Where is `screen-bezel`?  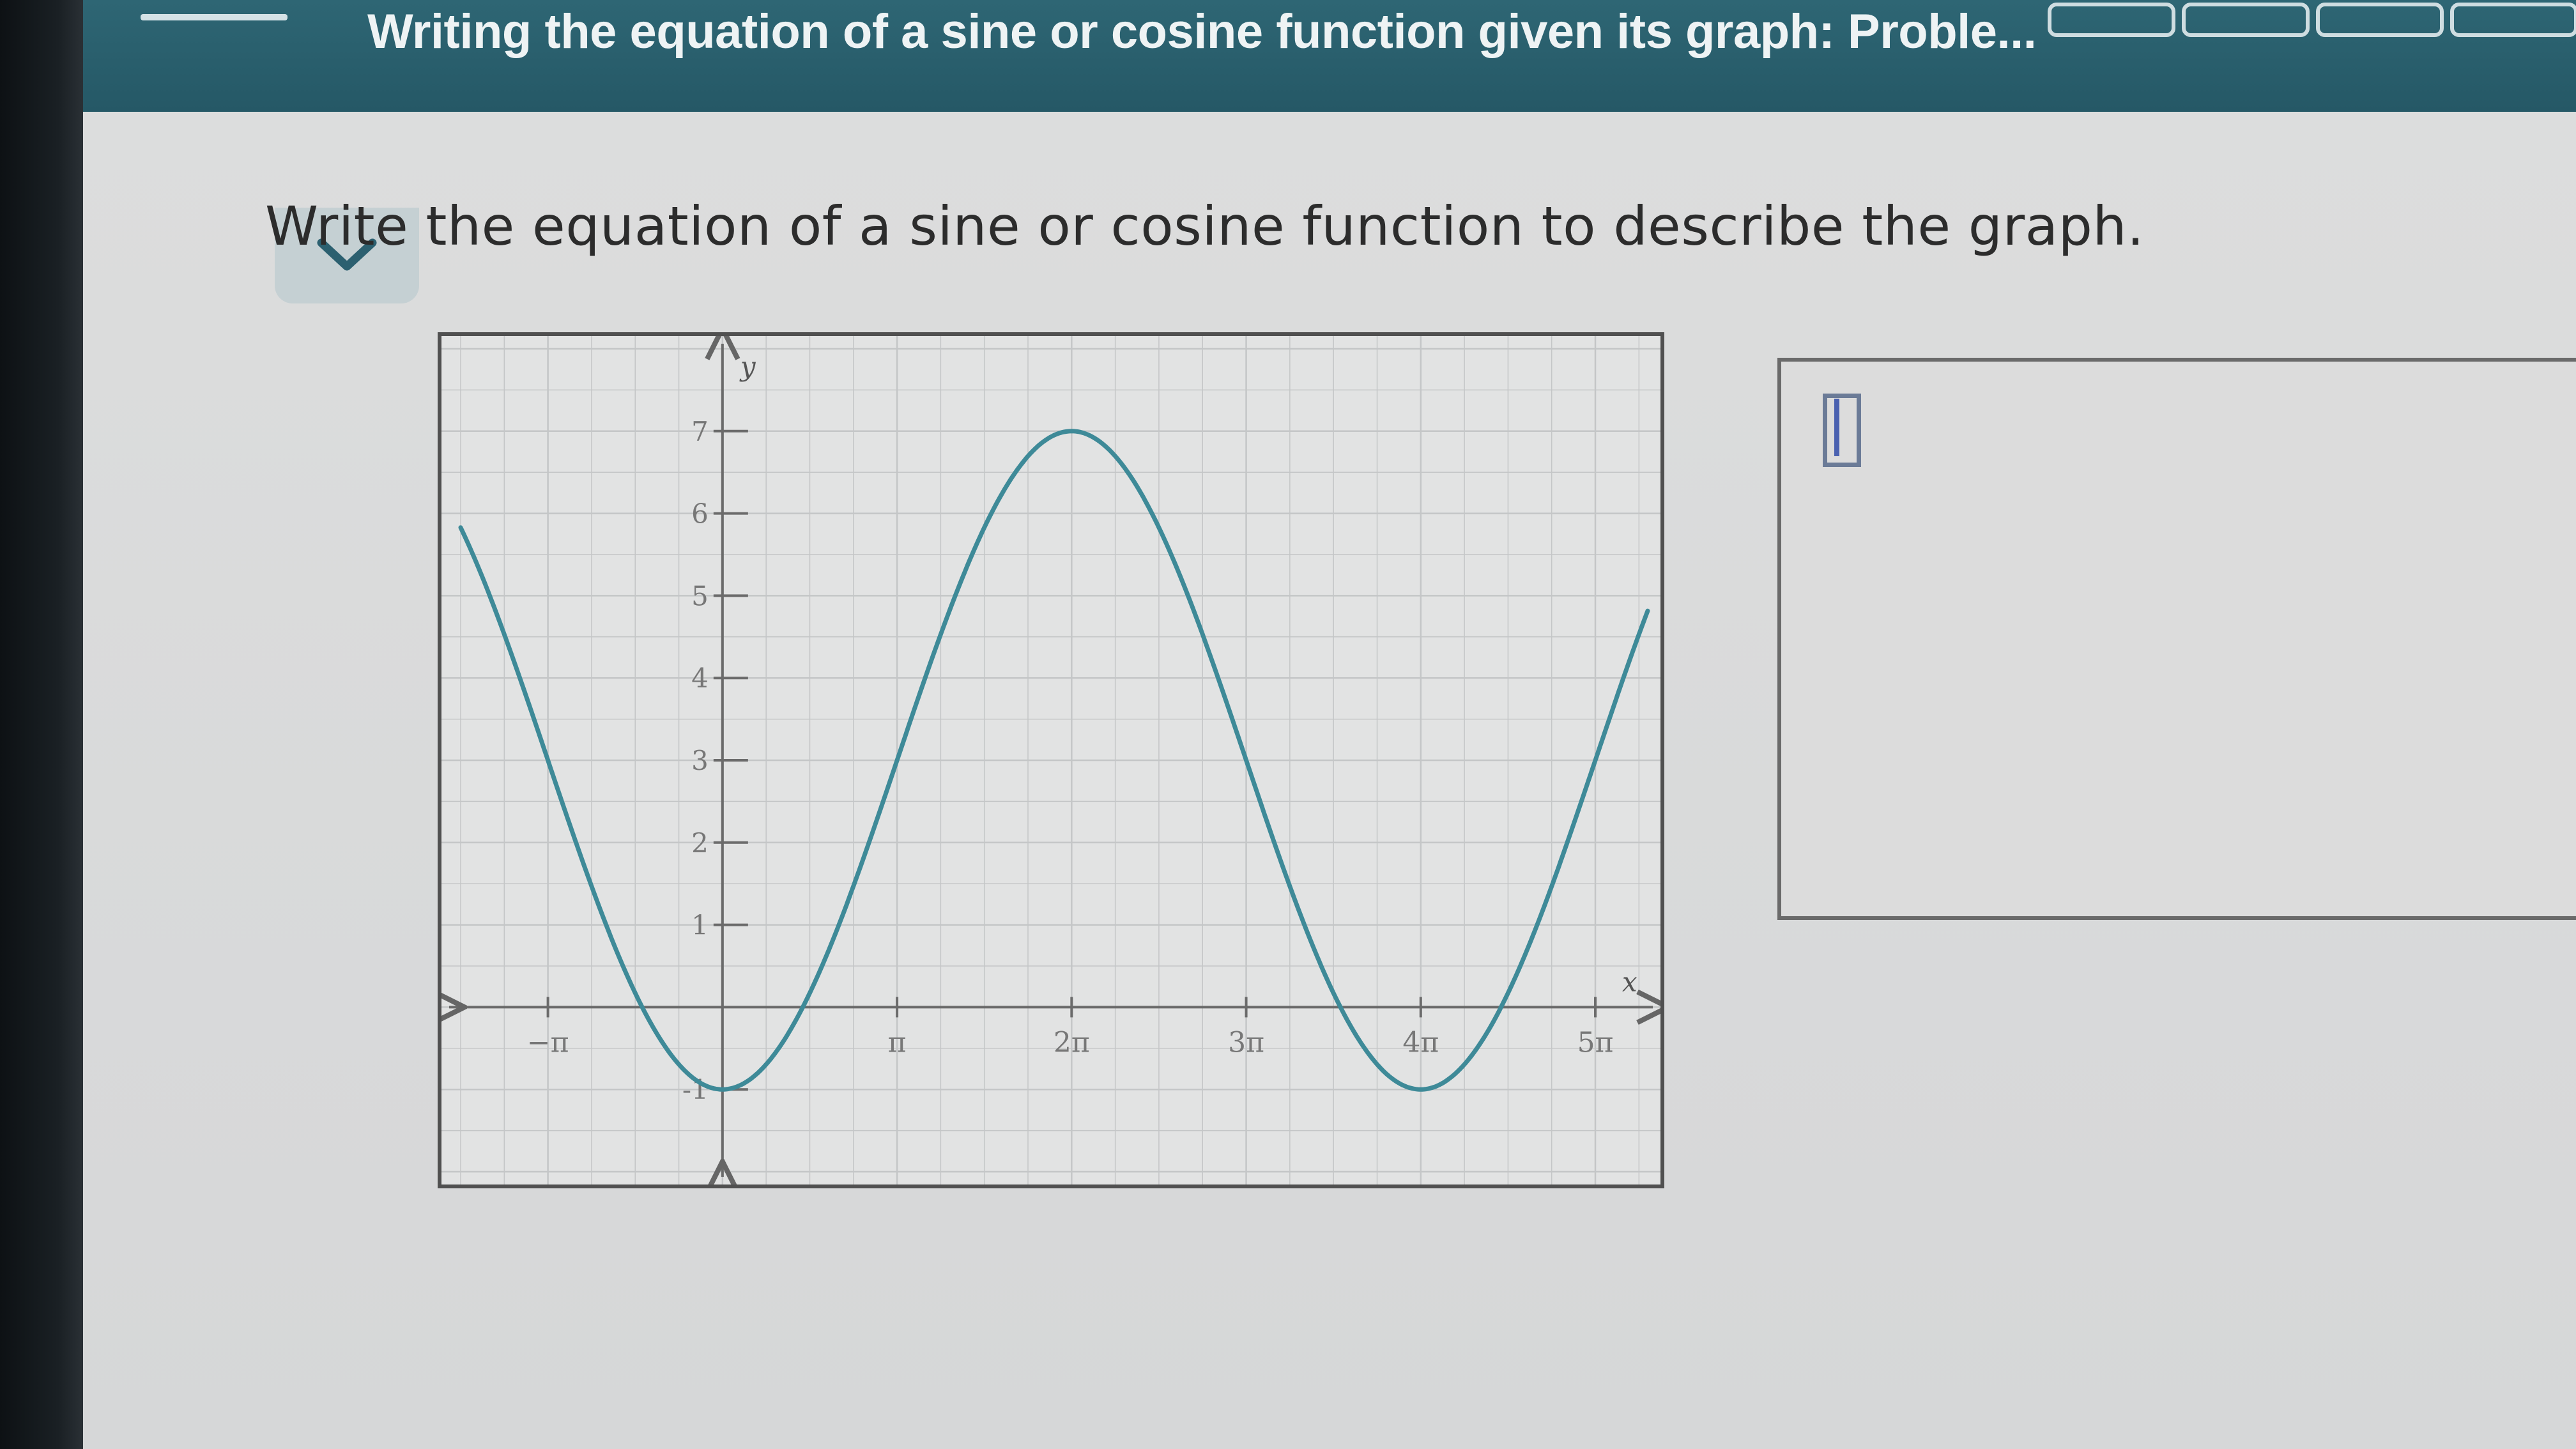 screen-bezel is located at coordinates (41, 724).